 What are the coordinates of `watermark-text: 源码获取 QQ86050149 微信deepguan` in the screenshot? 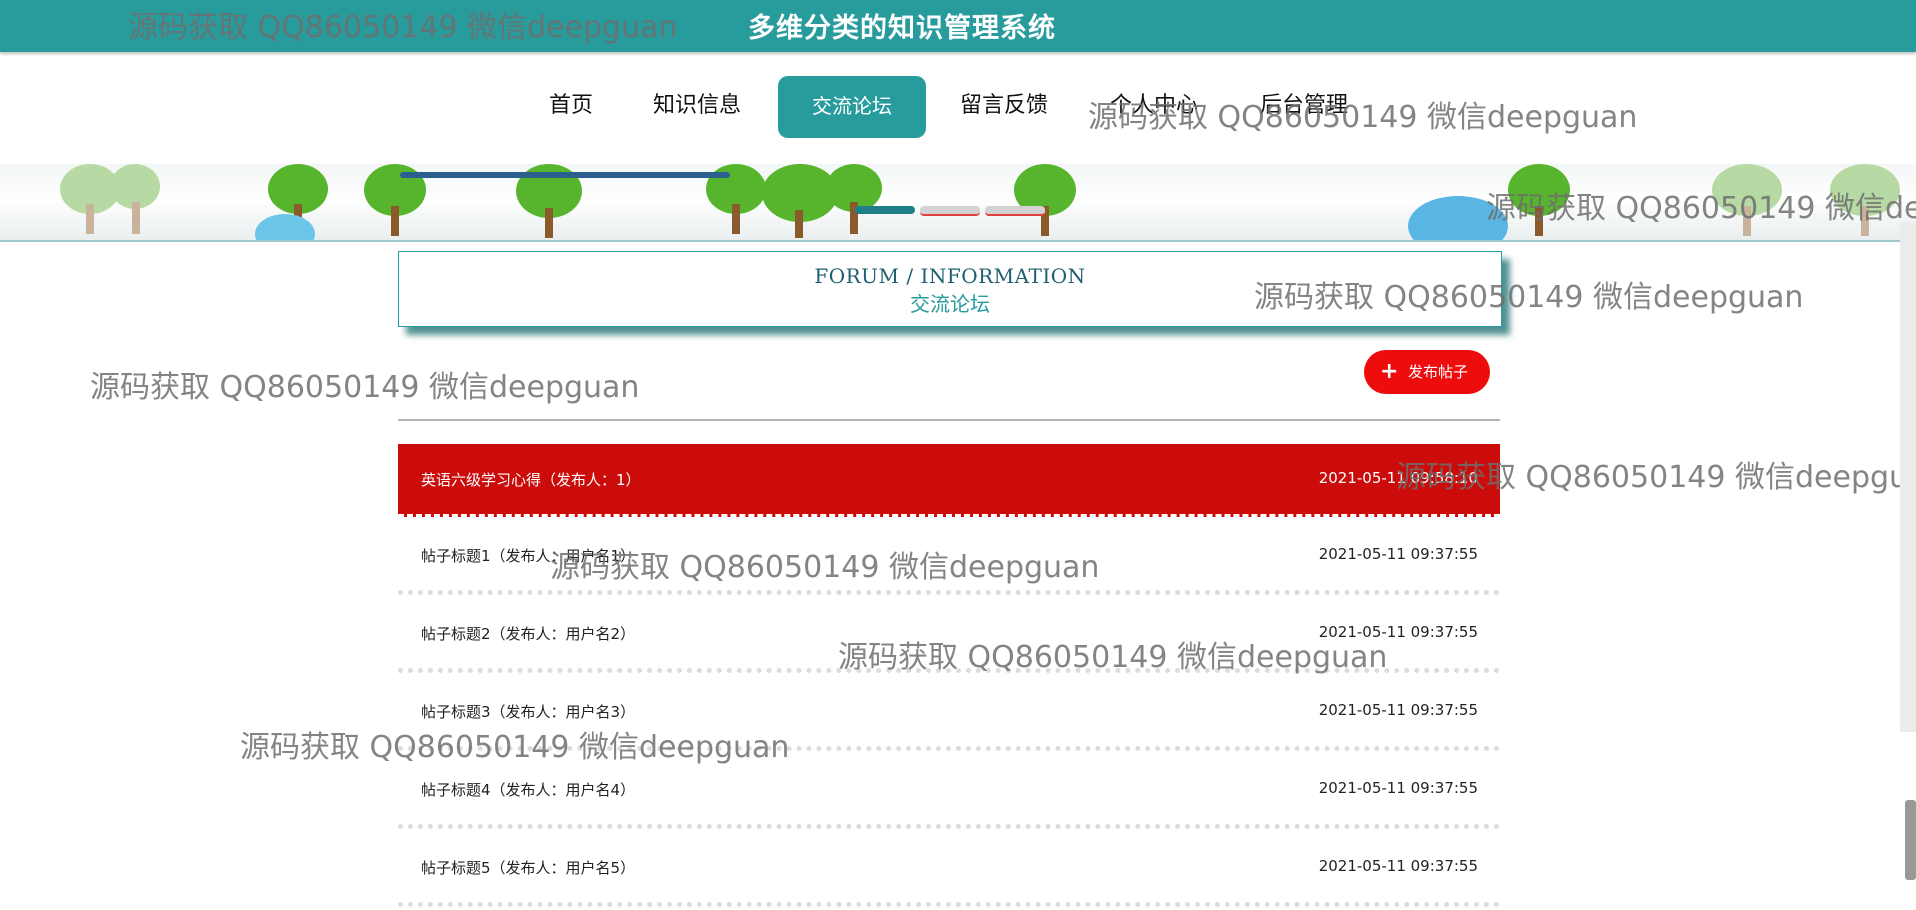 It's located at (365, 387).